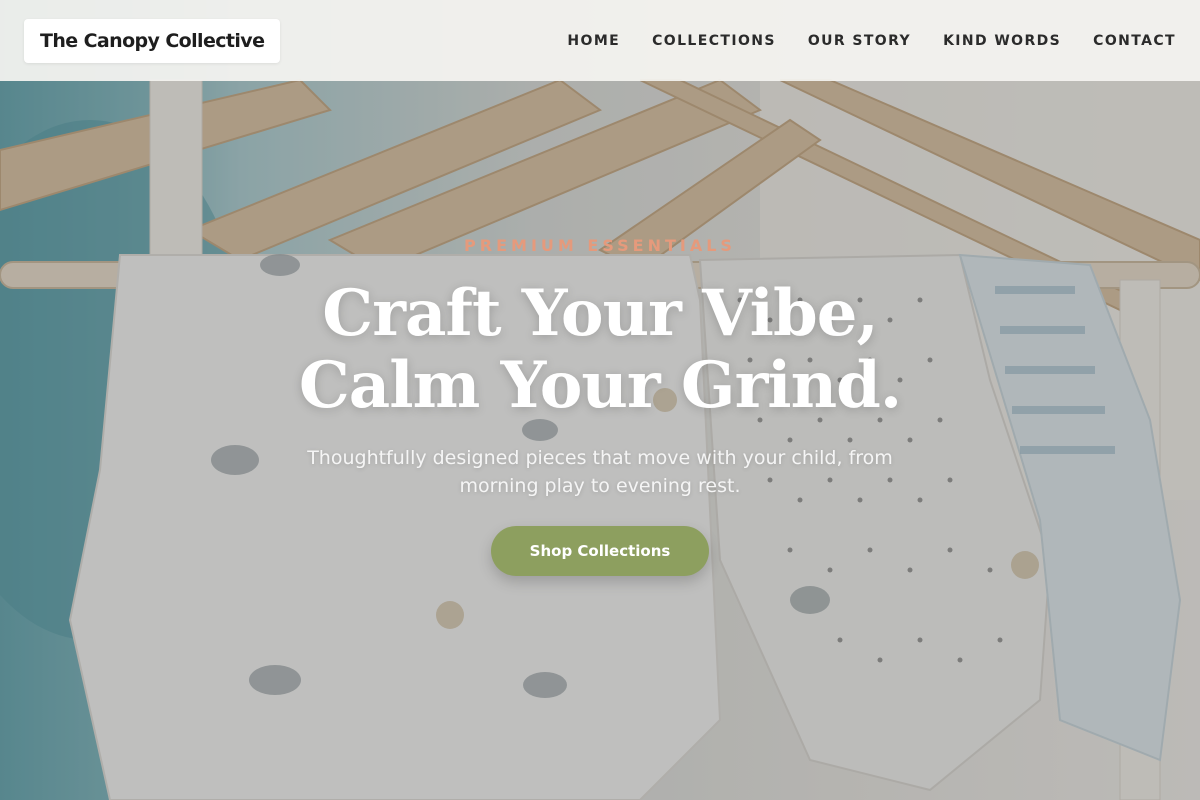 The width and height of the screenshot is (1200, 800). I want to click on shop-collections-button: Shop Collections, so click(600, 551).